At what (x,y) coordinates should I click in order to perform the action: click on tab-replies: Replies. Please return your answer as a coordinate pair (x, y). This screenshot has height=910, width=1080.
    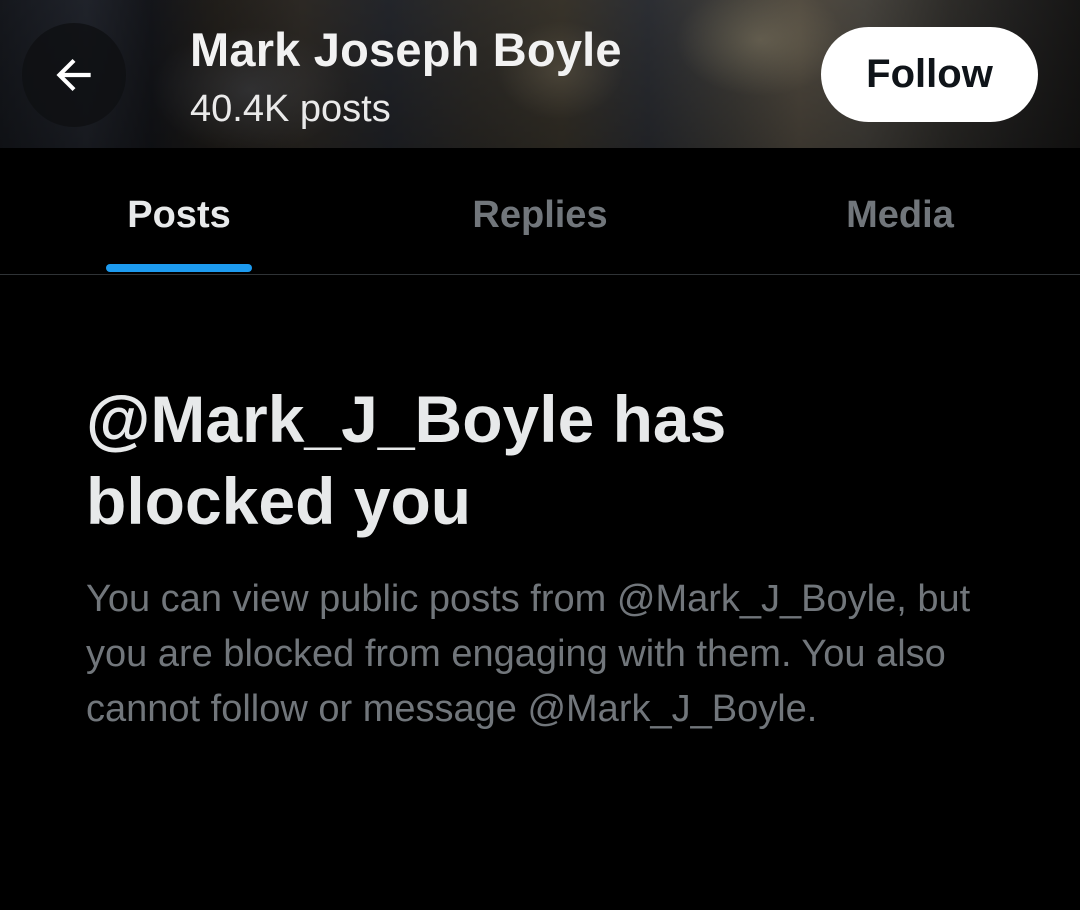
    Looking at the image, I should click on (540, 211).